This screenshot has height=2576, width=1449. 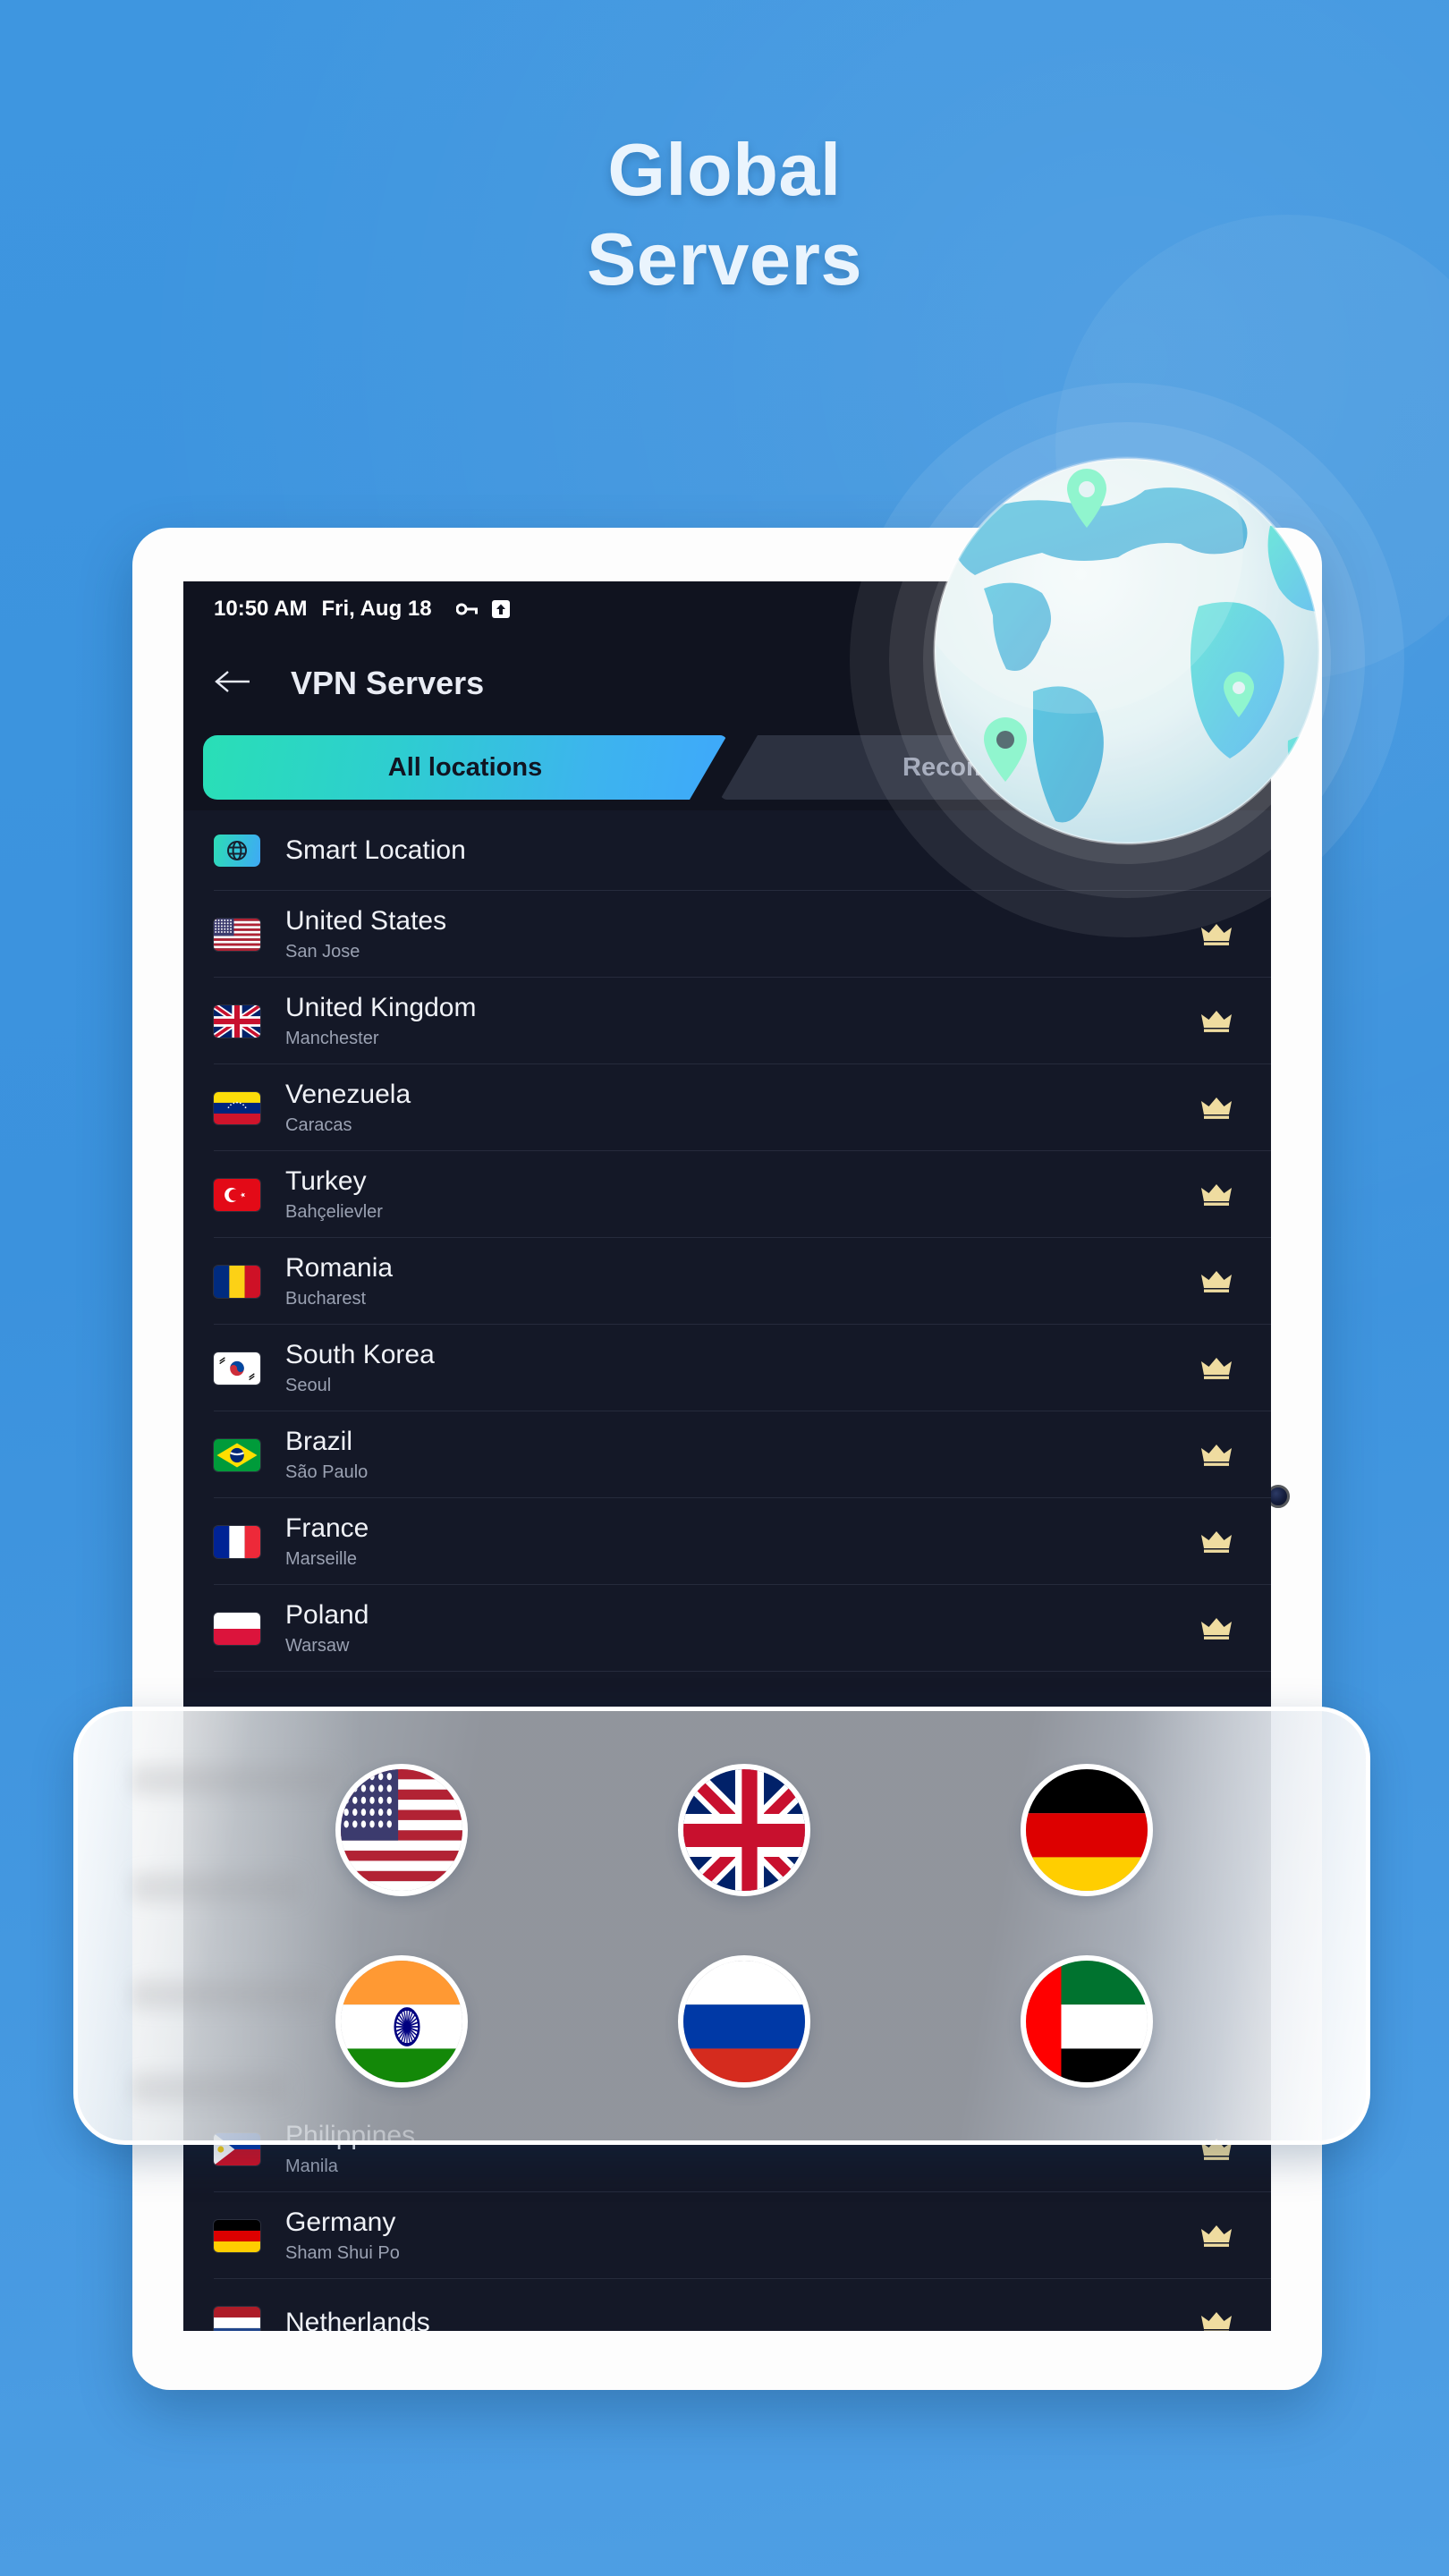 I want to click on server-list-item: Romania Bucharest, so click(x=727, y=1281).